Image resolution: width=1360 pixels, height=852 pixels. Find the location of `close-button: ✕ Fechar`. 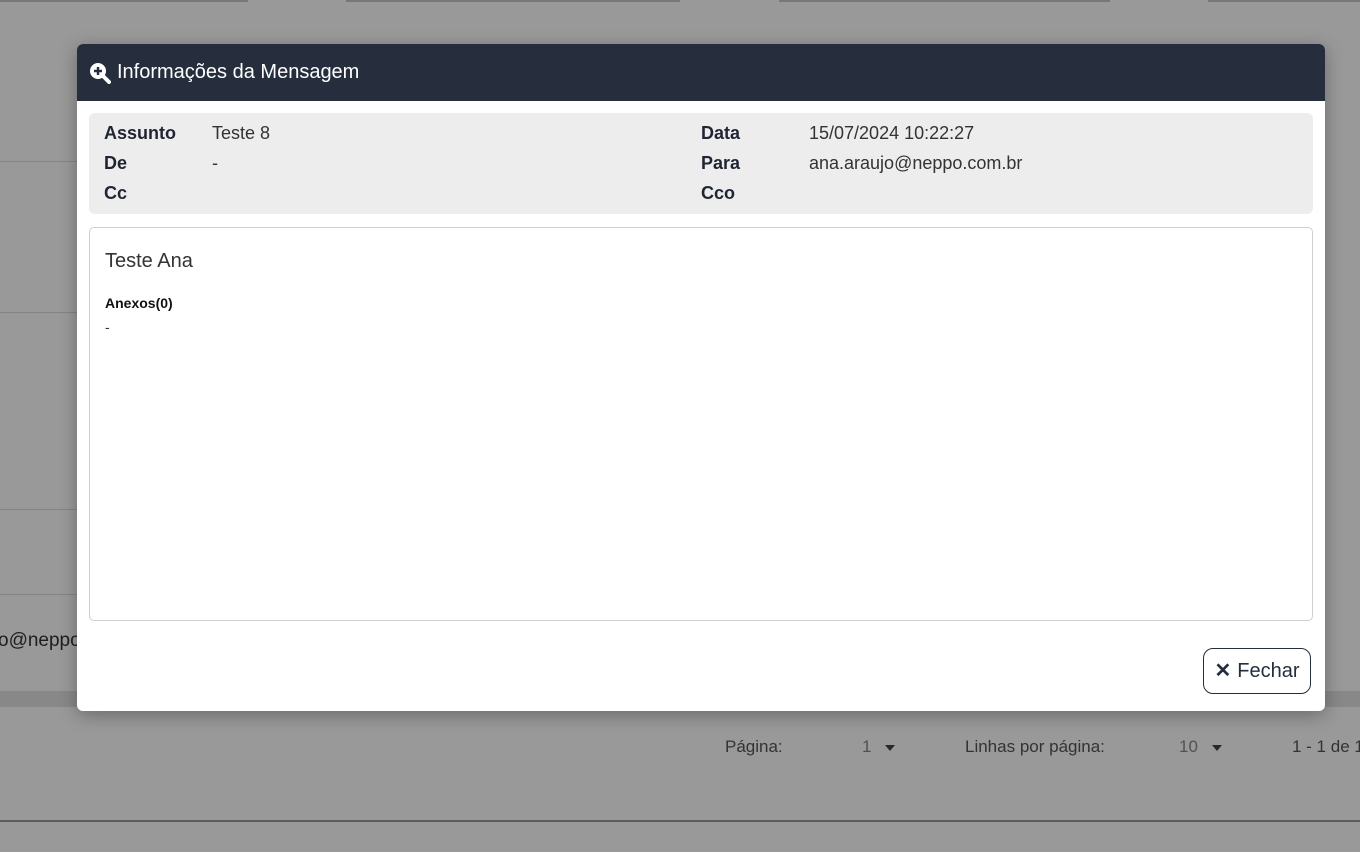

close-button: ✕ Fechar is located at coordinates (1257, 671).